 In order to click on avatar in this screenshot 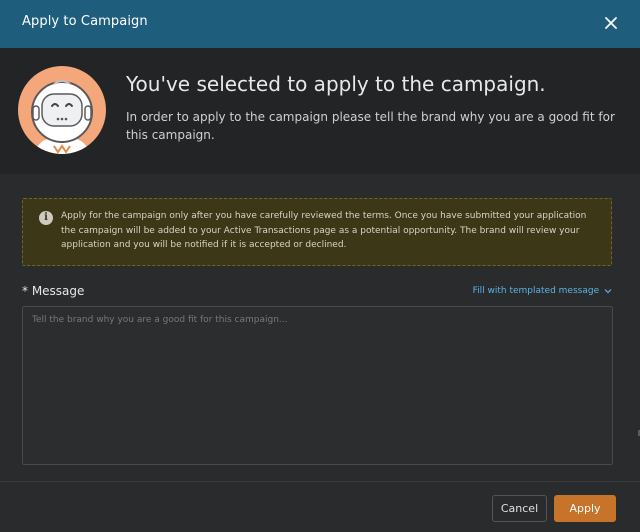, I will do `click(62, 110)`.